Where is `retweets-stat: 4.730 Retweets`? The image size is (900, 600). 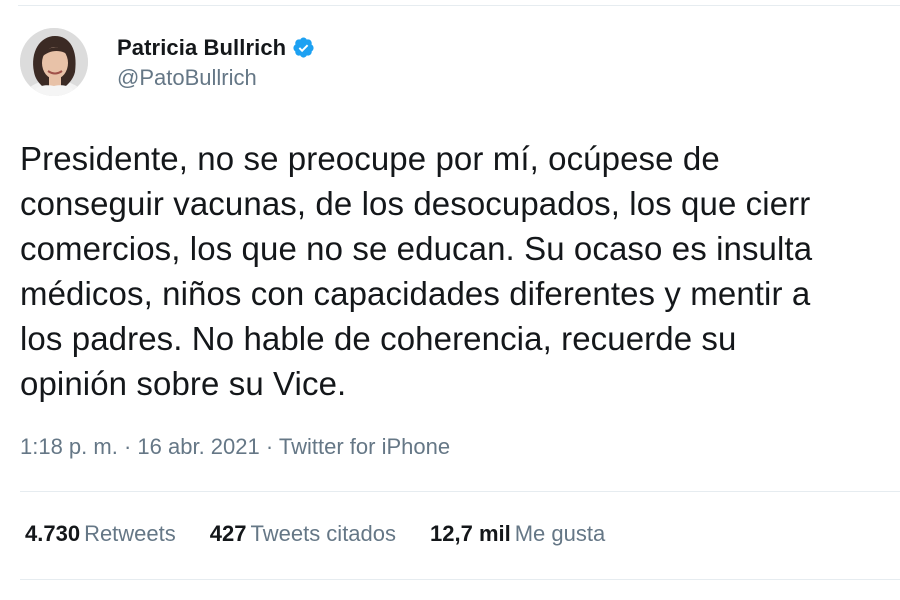 retweets-stat: 4.730 Retweets is located at coordinates (100, 534).